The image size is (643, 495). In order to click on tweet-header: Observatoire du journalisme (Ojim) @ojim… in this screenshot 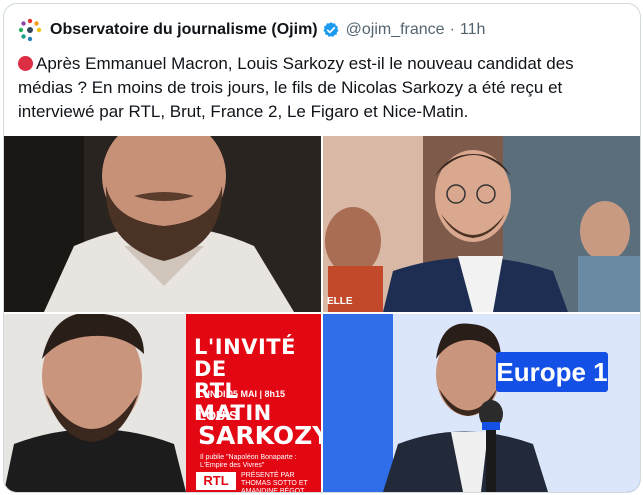, I will do `click(251, 30)`.